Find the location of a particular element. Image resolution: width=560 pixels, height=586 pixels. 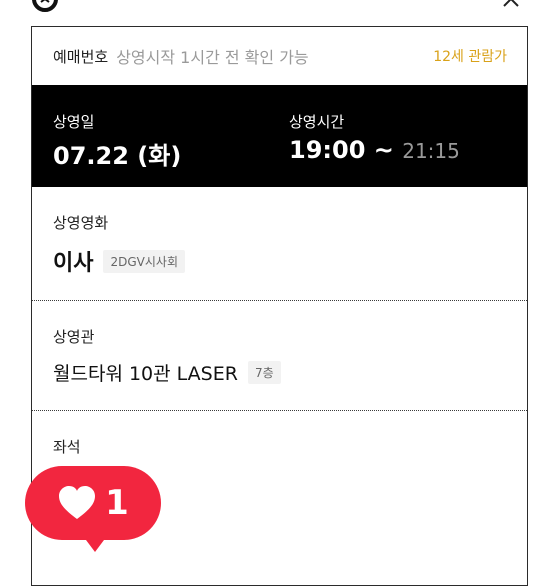

movie-format-chip: 2DGV시사회 is located at coordinates (144, 261).